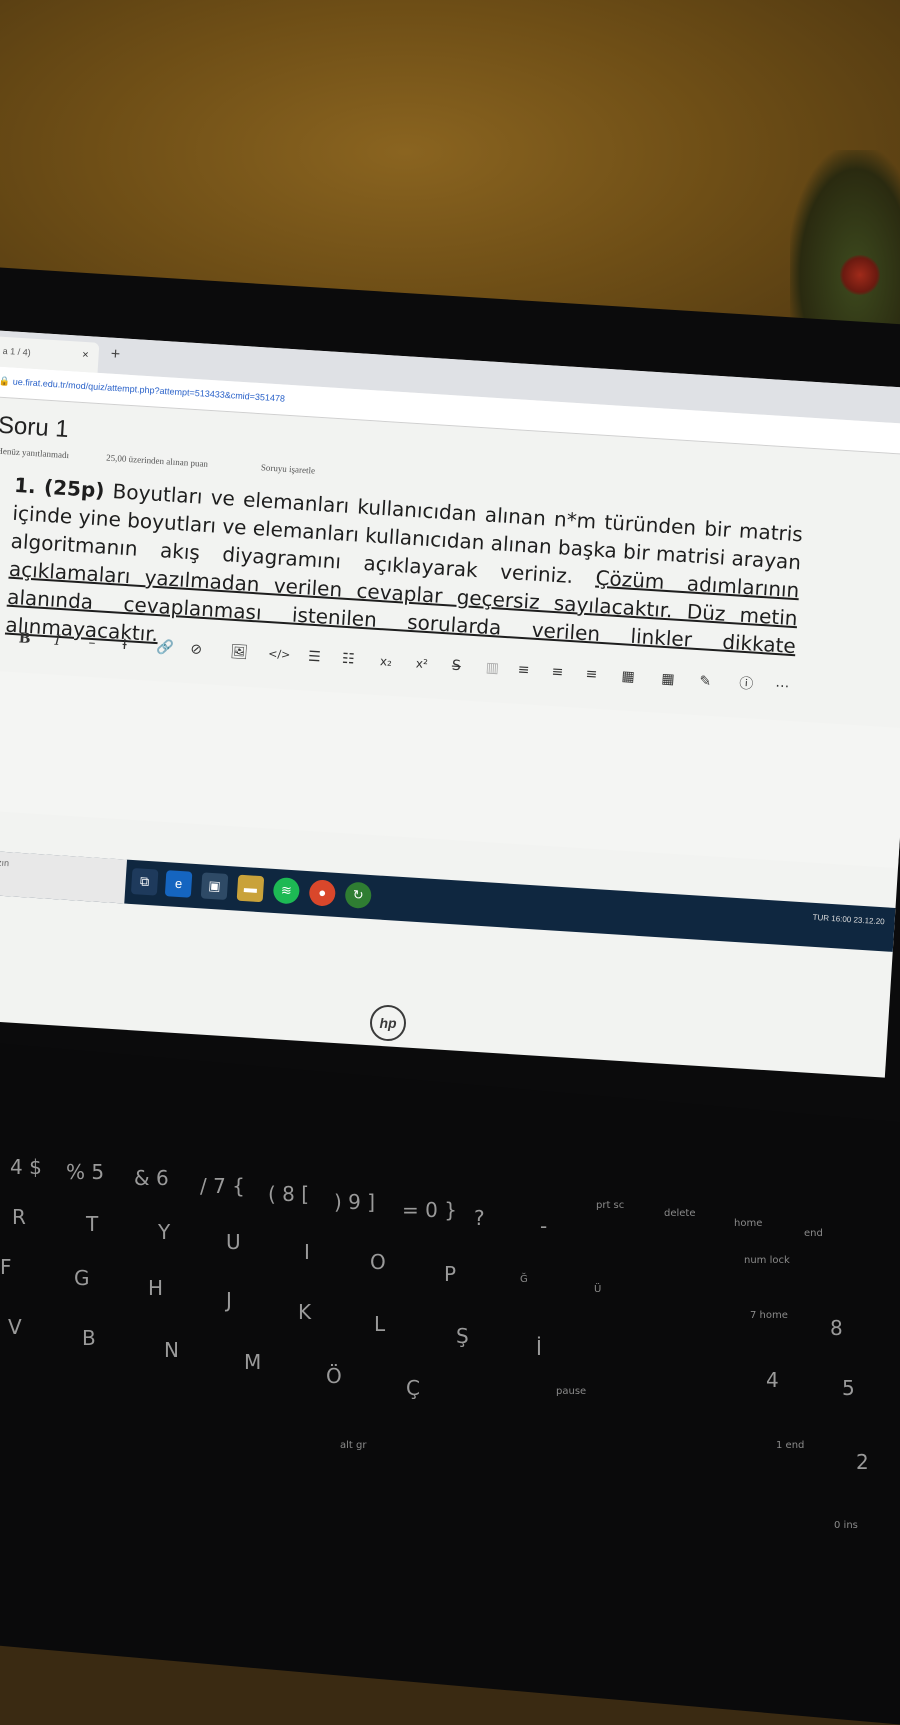  I want to click on key: I, so click(307, 1252).